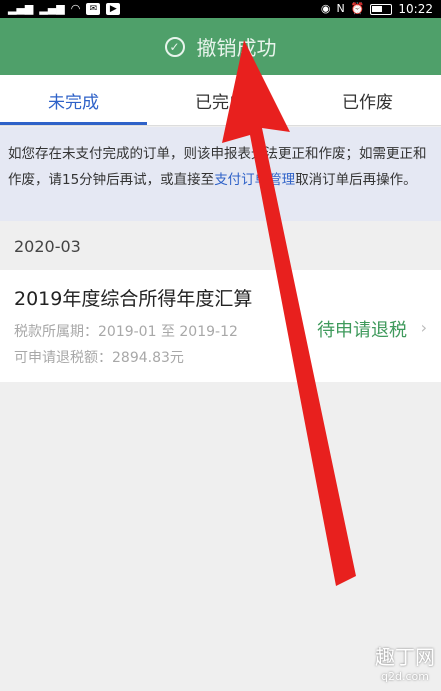  What do you see at coordinates (133, 299) in the screenshot?
I see `order-title: 2019年度综合所得年度汇算` at bounding box center [133, 299].